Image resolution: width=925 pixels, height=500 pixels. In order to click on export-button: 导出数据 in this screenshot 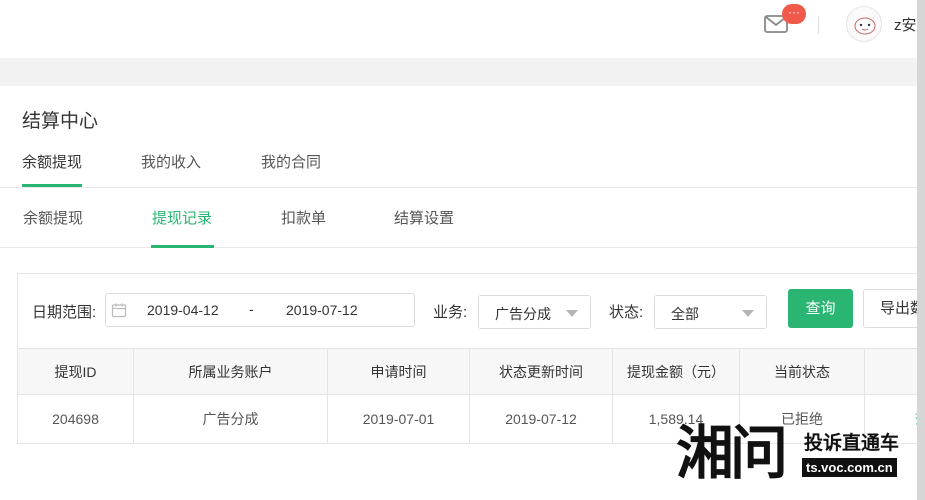, I will do `click(894, 308)`.